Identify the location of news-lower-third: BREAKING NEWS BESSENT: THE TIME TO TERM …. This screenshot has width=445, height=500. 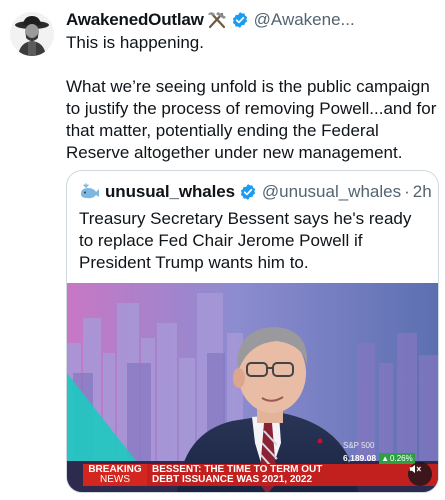
(252, 475).